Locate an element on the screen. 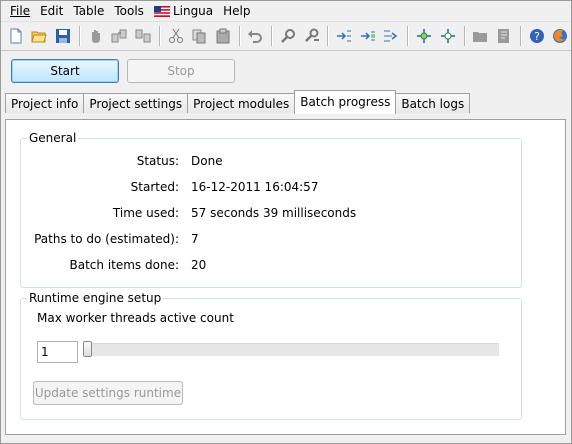 This screenshot has width=572, height=444. menu-tools: Tools is located at coordinates (129, 11).